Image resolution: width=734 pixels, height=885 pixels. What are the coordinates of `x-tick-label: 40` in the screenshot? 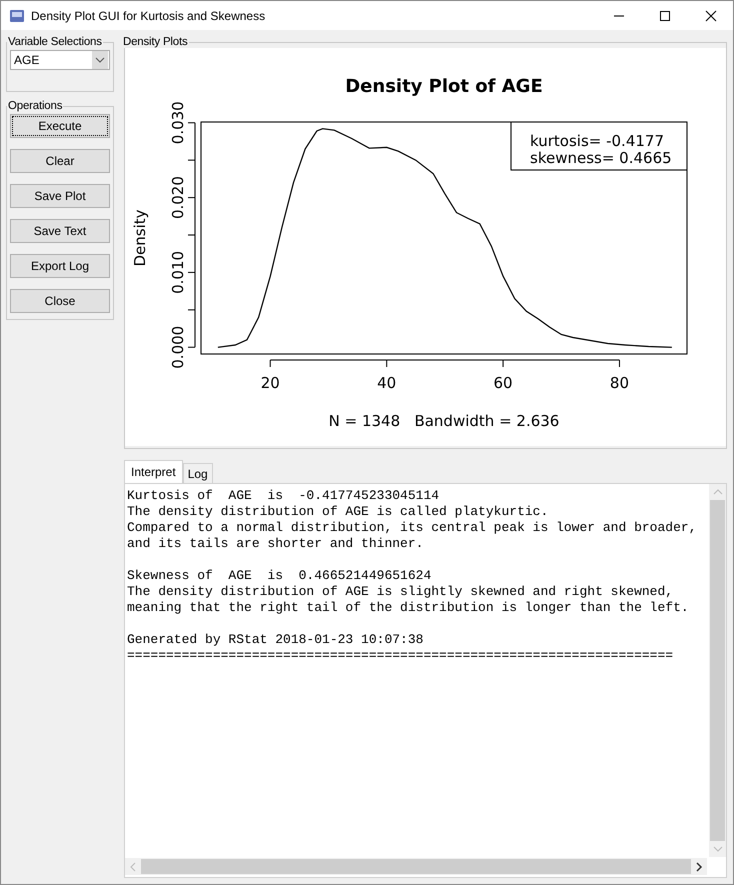 It's located at (386, 383).